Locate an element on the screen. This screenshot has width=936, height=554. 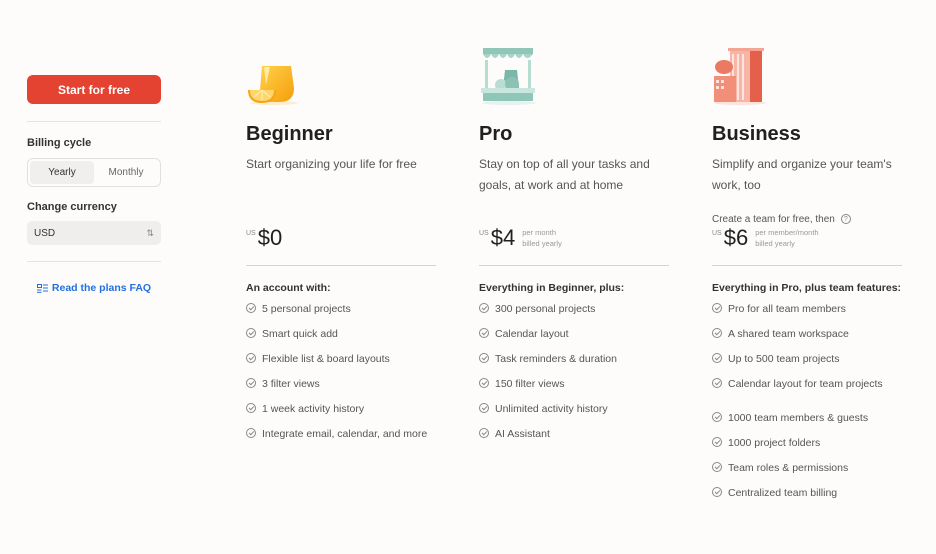
feature-item: Team roles & permissions is located at coordinates (808, 468).